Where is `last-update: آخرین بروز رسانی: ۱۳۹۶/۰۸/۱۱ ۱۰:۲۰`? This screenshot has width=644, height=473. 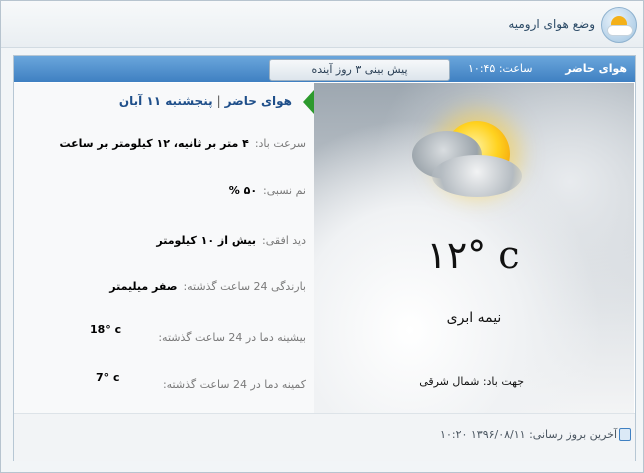 last-update: آخرین بروز رسانی: ۱۳۹۶/۰۸/۱۱ ۱۰:۲۰ is located at coordinates (528, 434).